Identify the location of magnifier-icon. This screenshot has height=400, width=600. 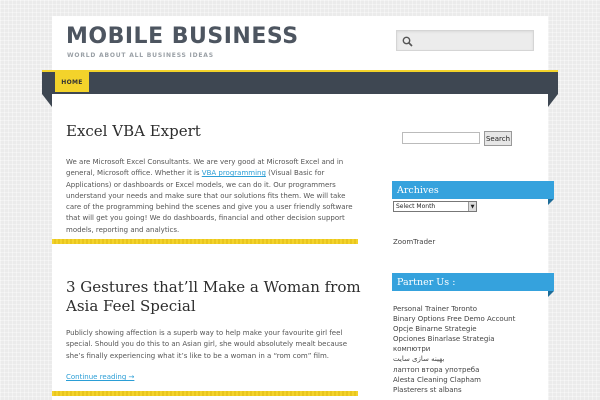
(407, 41).